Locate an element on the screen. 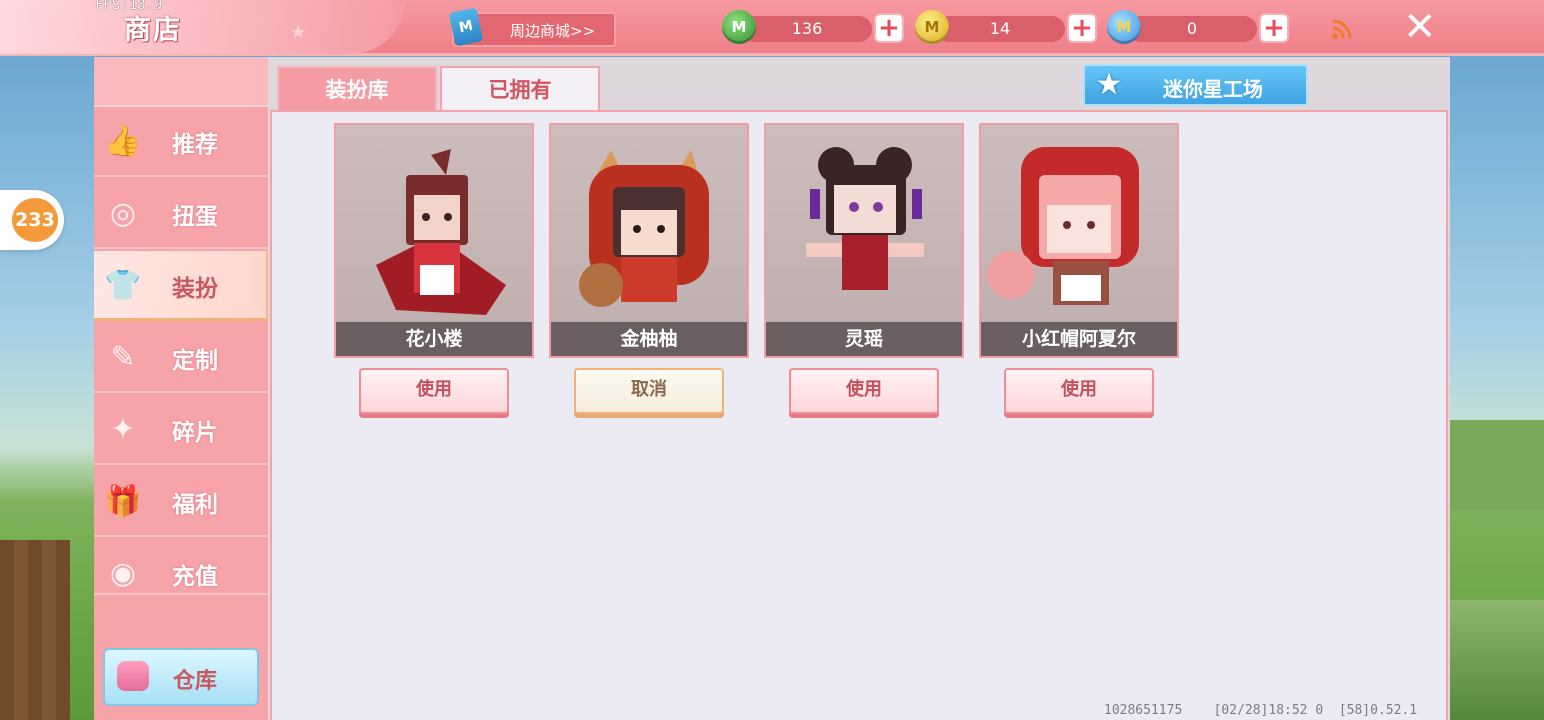 This screenshot has height=720, width=1544. sidebar: 👍 推荐 ◎ 扭蛋 👕 装扮 ✎ 定制 ✦ 碎片 🎁 福利 ◉ 充值 仓库 is located at coordinates (181, 388).